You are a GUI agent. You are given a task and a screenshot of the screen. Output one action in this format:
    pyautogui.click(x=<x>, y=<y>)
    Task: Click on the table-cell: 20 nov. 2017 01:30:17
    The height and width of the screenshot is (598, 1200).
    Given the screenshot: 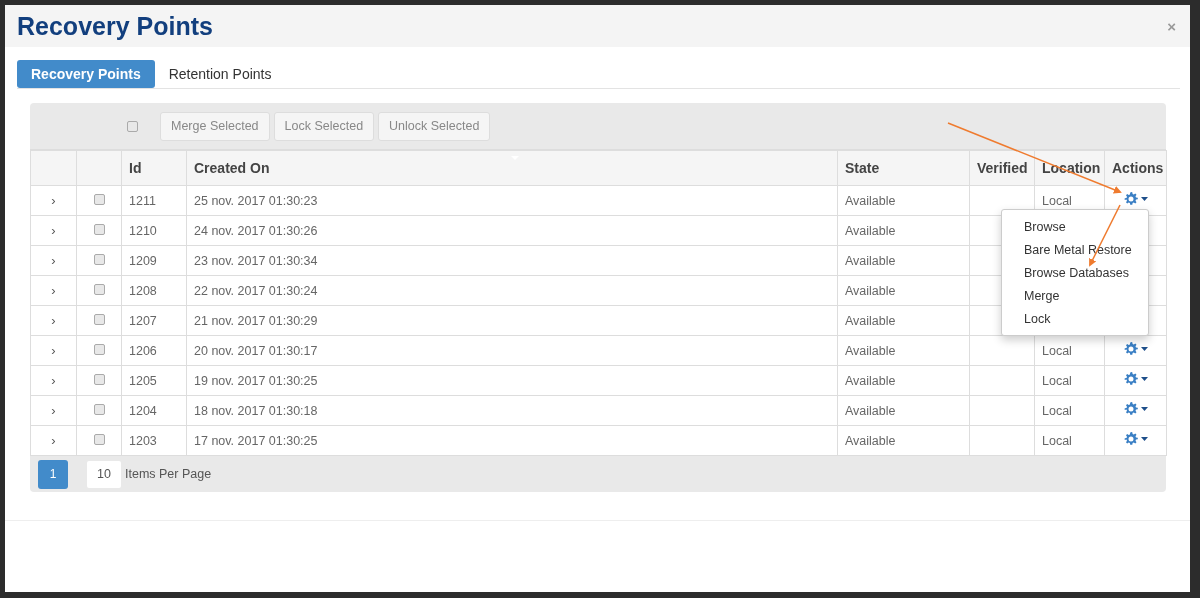 What is the action you would take?
    pyautogui.click(x=512, y=350)
    